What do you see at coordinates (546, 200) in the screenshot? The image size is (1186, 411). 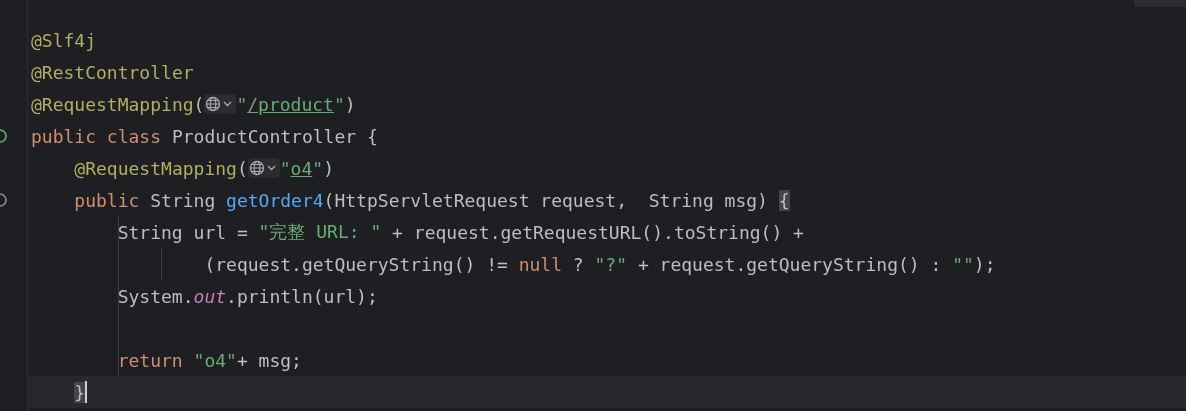 I see `code-text: (HttpServletRequest request, String msg)` at bounding box center [546, 200].